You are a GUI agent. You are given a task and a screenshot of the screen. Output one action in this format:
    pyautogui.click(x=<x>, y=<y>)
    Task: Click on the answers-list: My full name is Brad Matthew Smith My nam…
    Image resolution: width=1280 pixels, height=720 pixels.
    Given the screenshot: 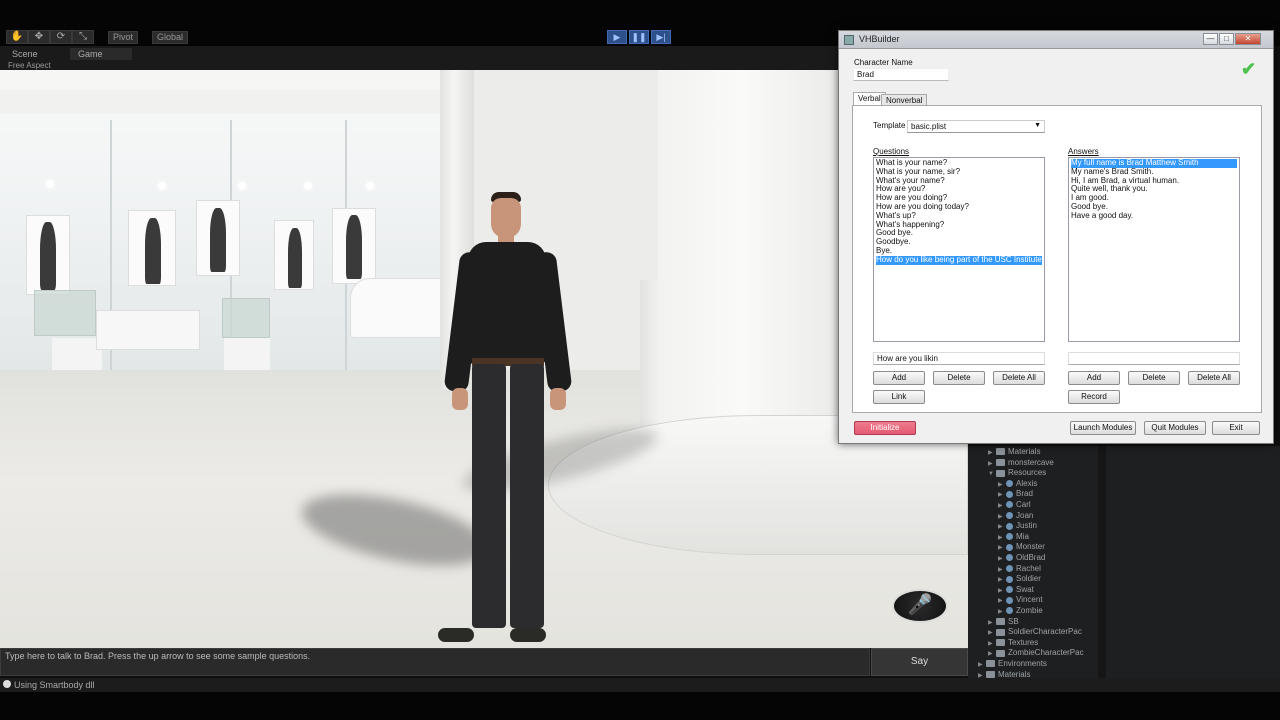 What is the action you would take?
    pyautogui.click(x=1154, y=249)
    